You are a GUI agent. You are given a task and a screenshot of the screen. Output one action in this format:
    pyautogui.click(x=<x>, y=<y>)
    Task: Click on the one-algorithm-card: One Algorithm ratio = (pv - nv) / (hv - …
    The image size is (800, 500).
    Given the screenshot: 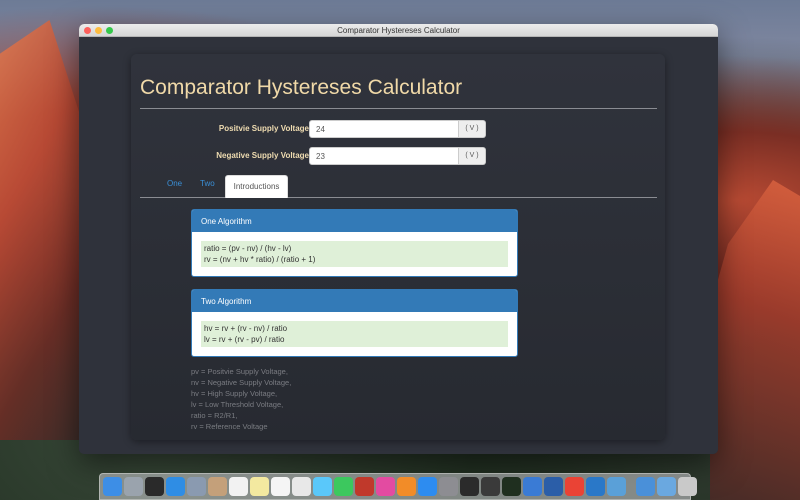 What is the action you would take?
    pyautogui.click(x=354, y=243)
    